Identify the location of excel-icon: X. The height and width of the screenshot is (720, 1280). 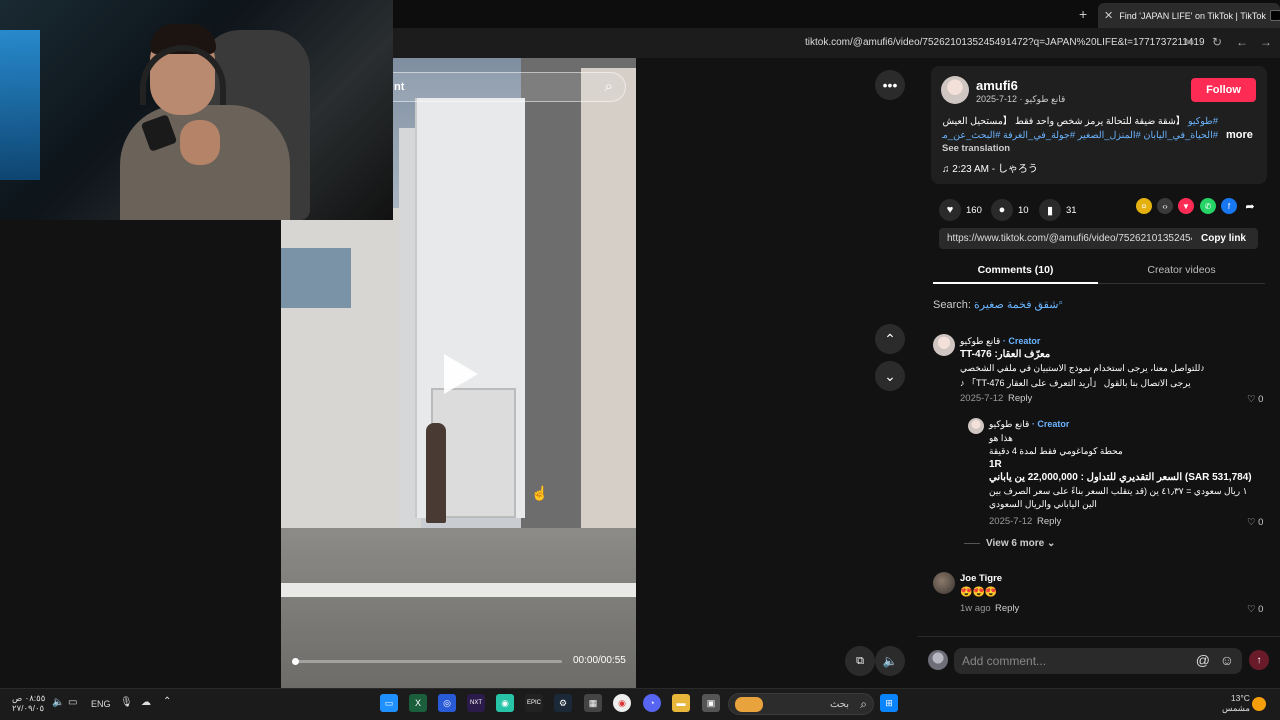
(418, 703).